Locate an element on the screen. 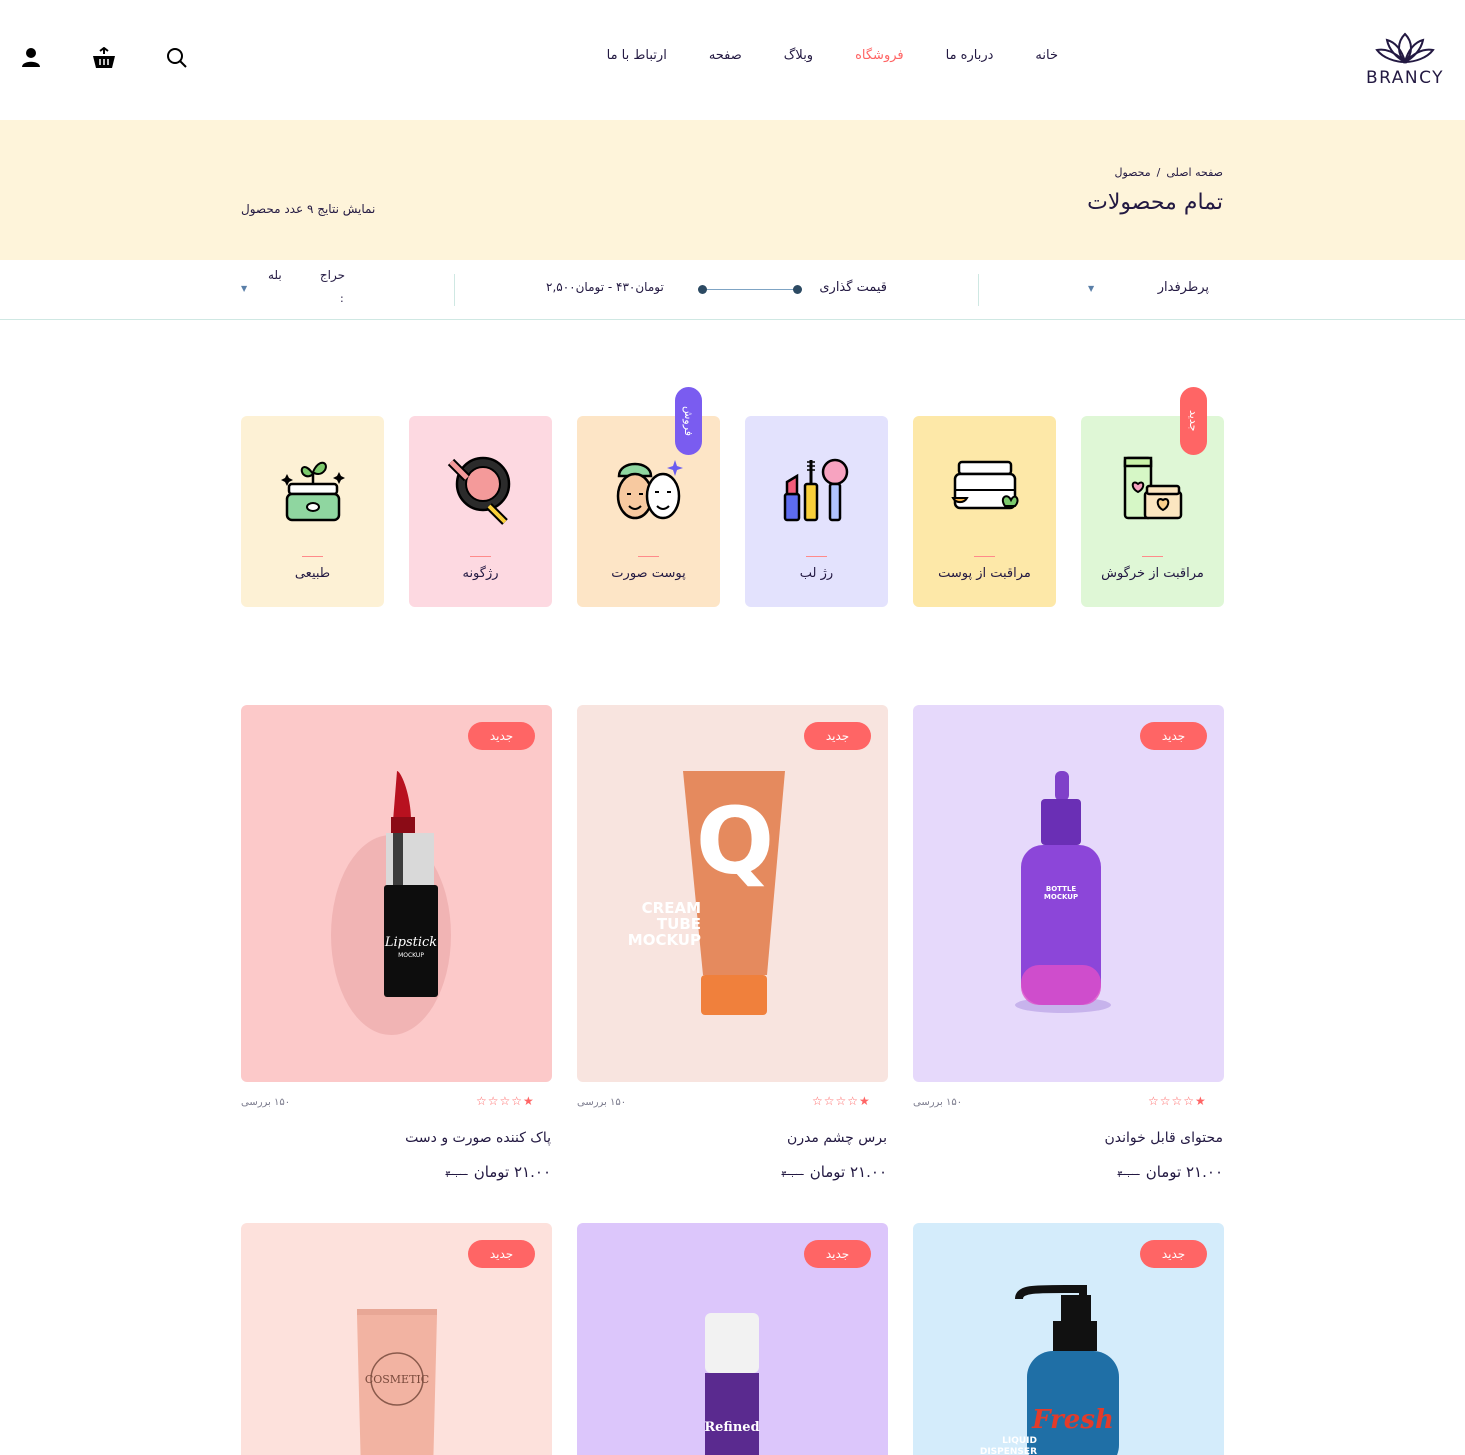  dispenser-label-text: Fresh is located at coordinates (1072, 1420).